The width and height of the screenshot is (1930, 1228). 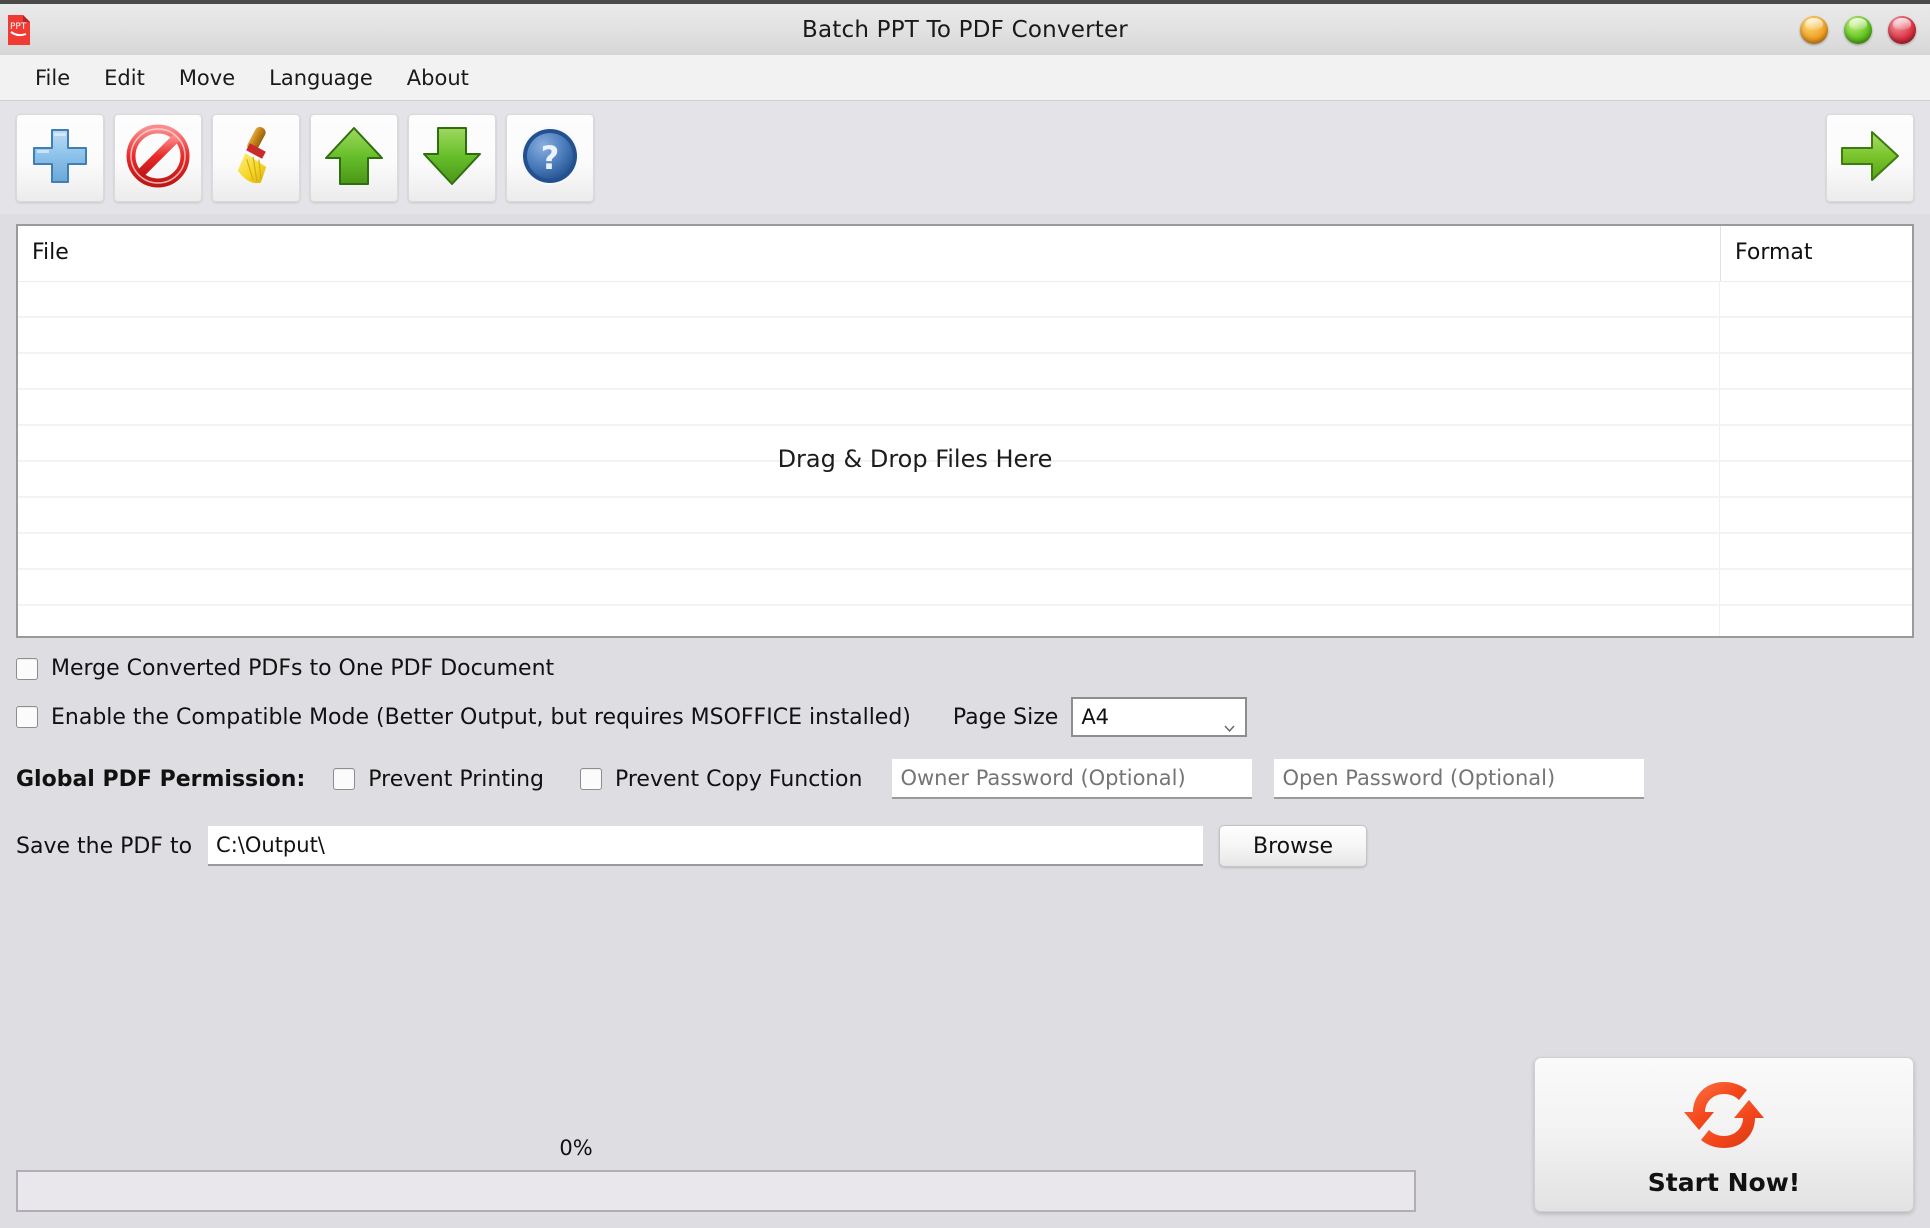 I want to click on minimize-circle-icon, so click(x=1814, y=29).